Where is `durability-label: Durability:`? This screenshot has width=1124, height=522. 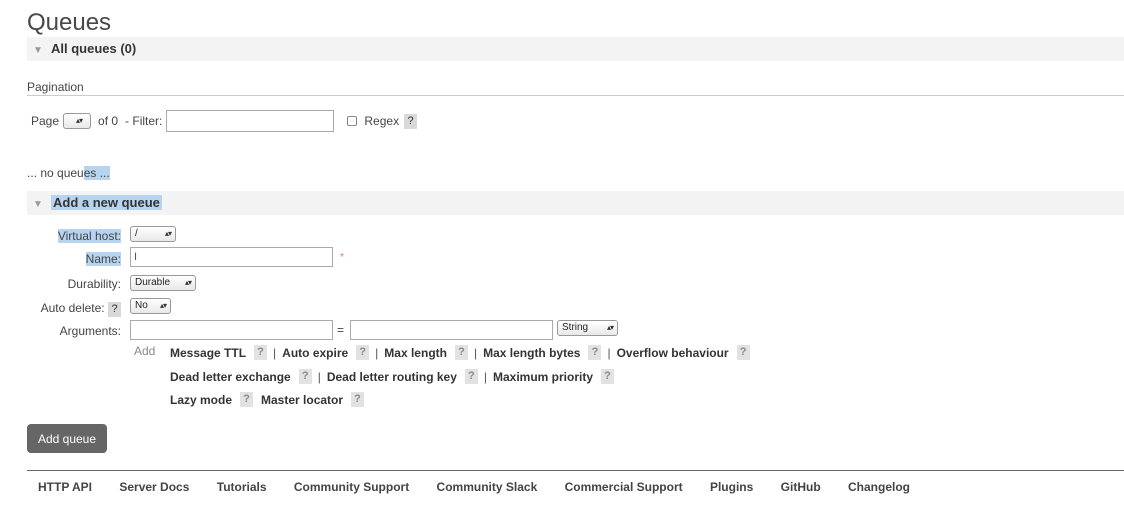 durability-label: Durability: is located at coordinates (94, 284).